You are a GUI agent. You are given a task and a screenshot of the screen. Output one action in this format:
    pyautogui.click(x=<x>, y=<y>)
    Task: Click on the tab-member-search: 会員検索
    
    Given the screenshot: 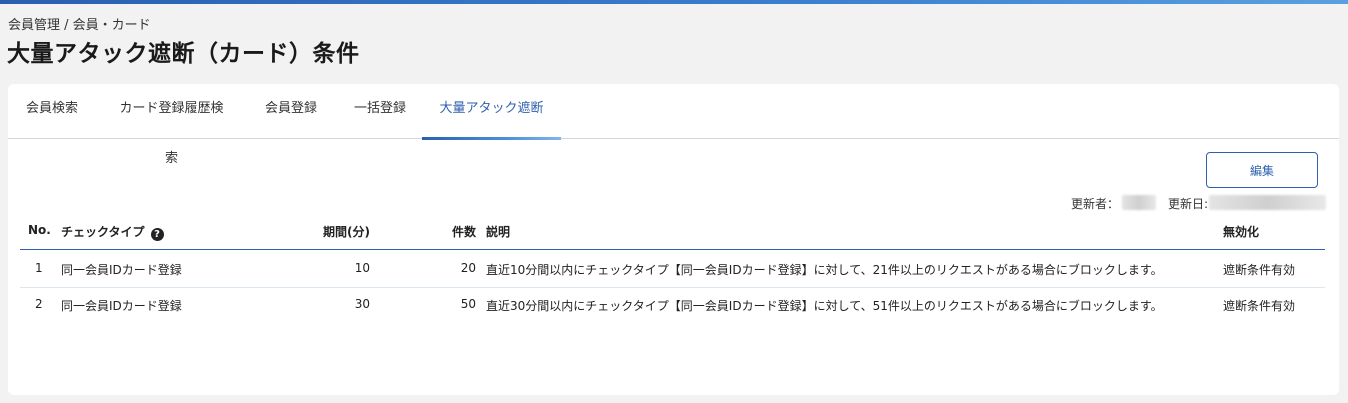 What is the action you would take?
    pyautogui.click(x=52, y=111)
    